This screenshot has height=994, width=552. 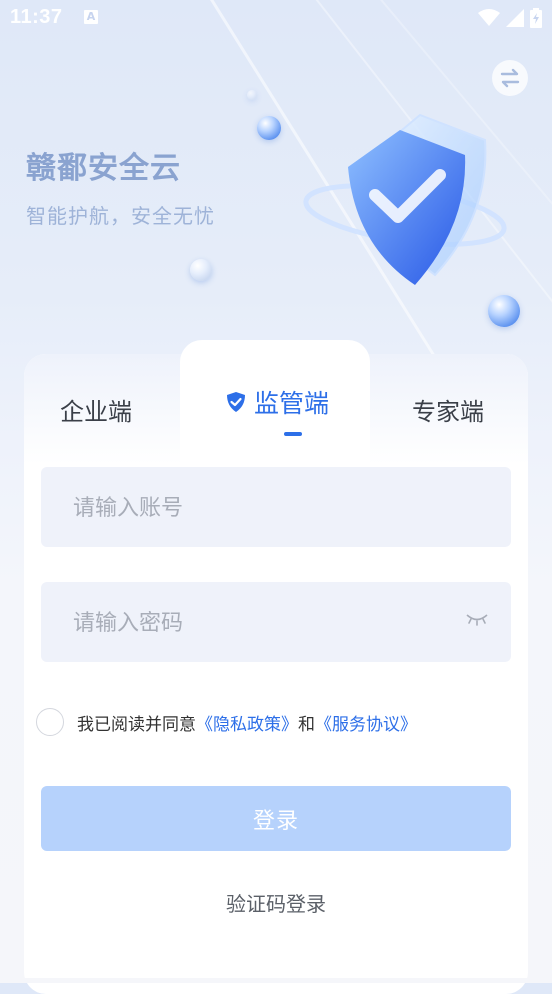 I want to click on password-field, so click(x=276, y=623).